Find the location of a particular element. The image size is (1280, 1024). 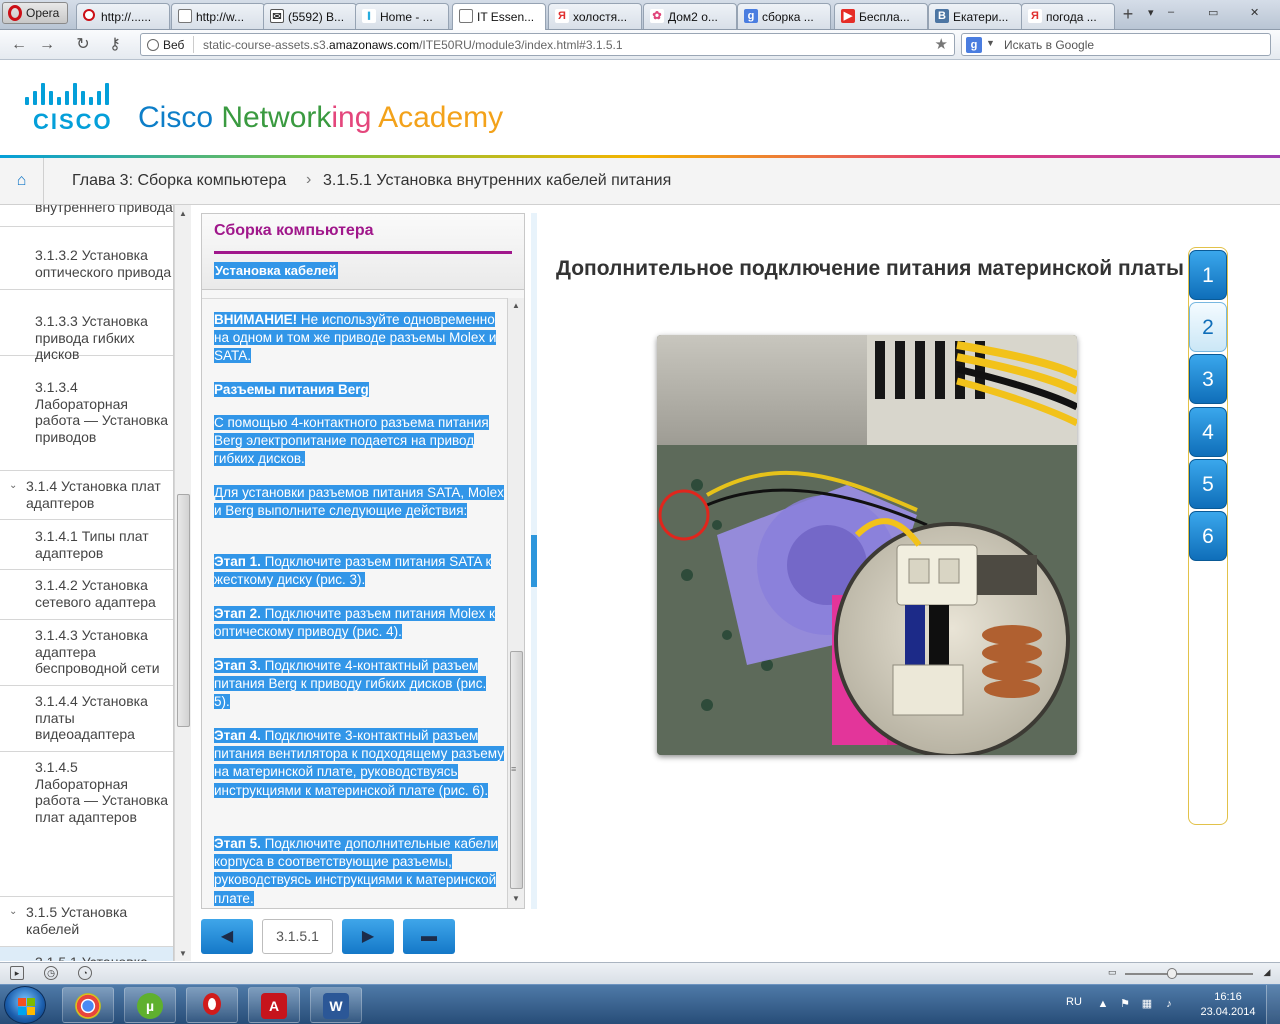

paragraph-bold-lead: Этап 2. is located at coordinates (237, 613).